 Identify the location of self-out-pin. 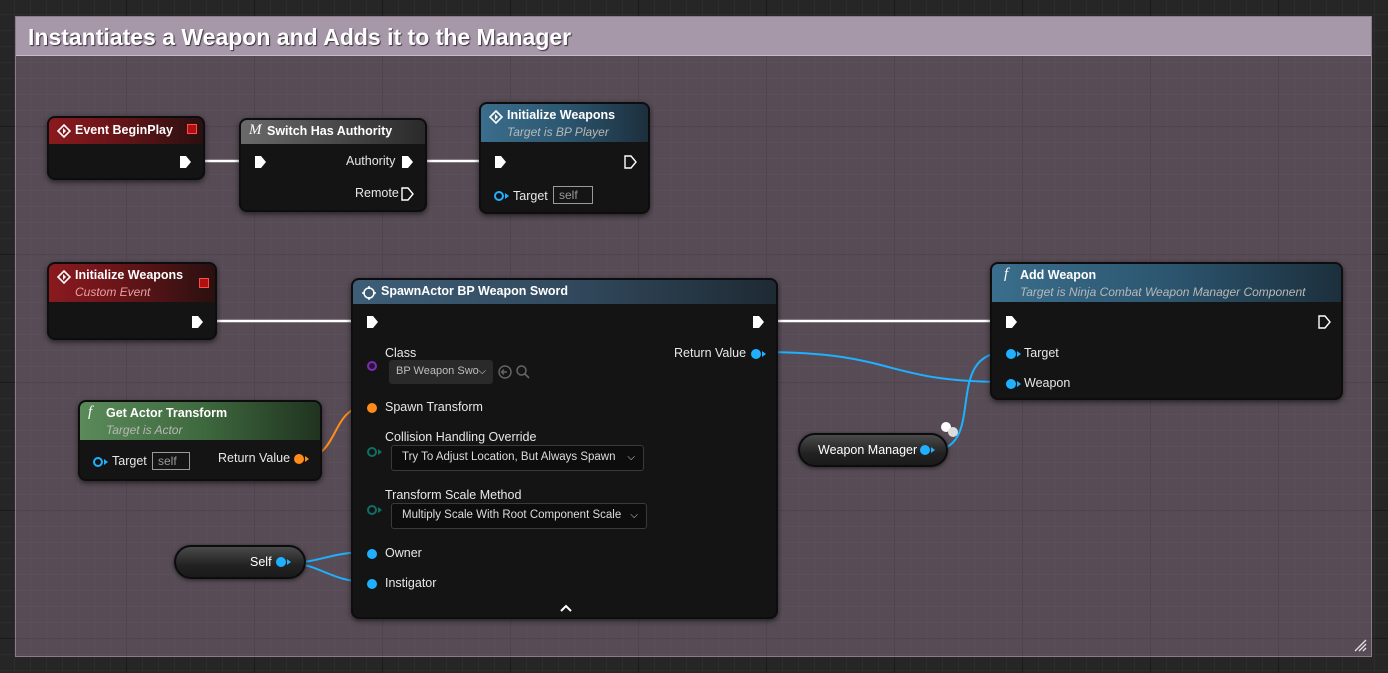
(281, 562).